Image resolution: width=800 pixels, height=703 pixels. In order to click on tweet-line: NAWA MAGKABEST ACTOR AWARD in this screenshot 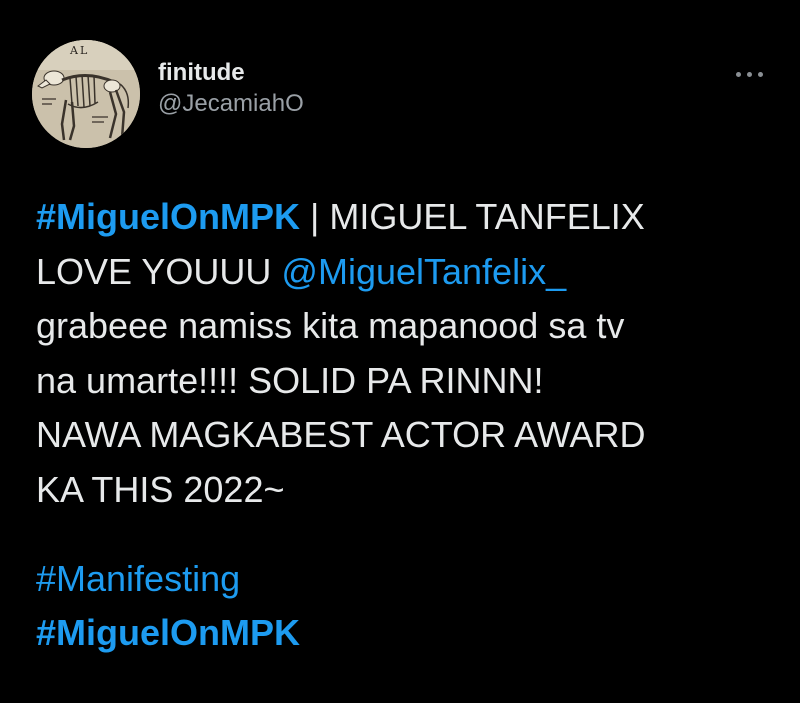, I will do `click(341, 434)`.